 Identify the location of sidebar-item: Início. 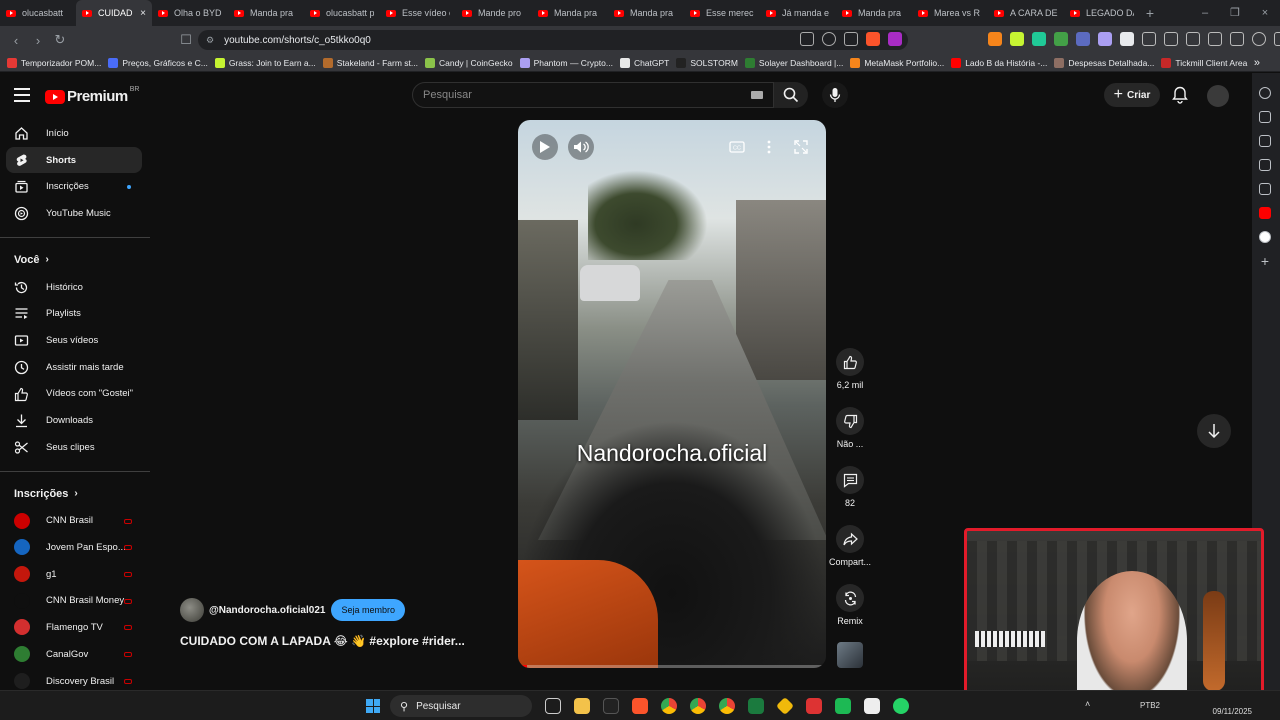
(76, 133).